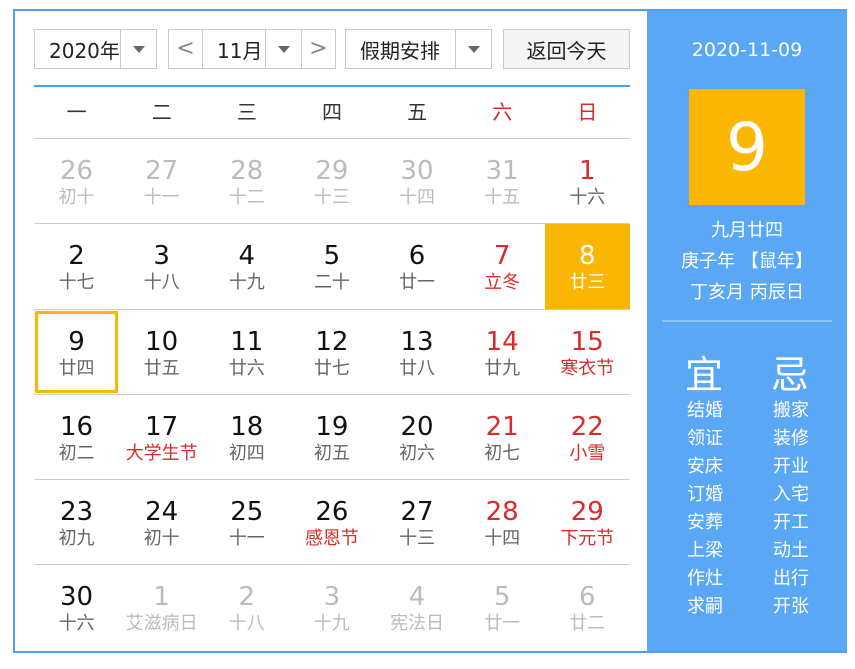  I want to click on weekday-label: 三, so click(246, 112).